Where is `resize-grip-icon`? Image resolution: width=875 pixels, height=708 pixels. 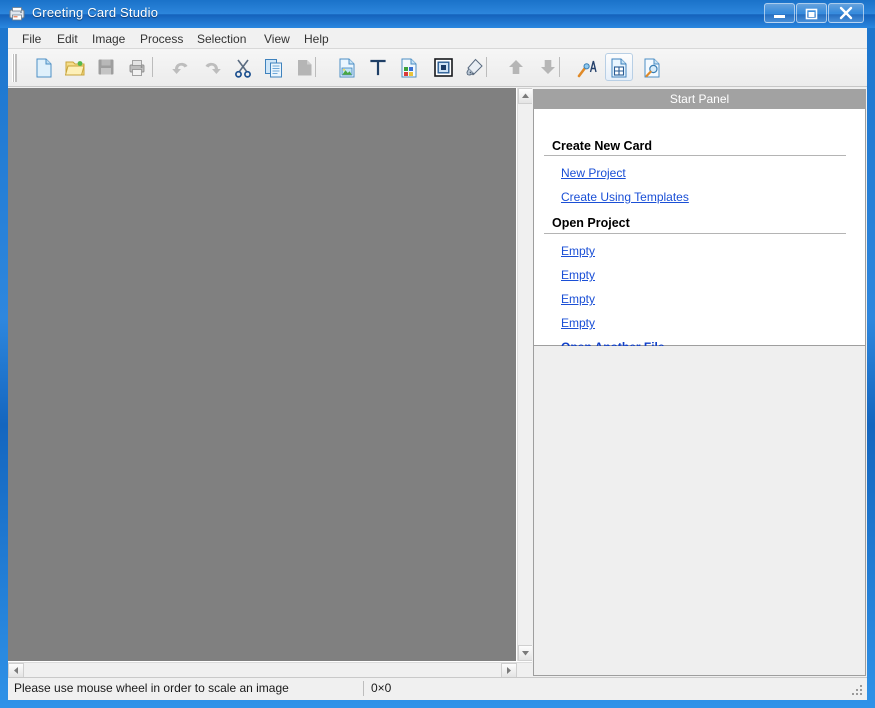 resize-grip-icon is located at coordinates (857, 690).